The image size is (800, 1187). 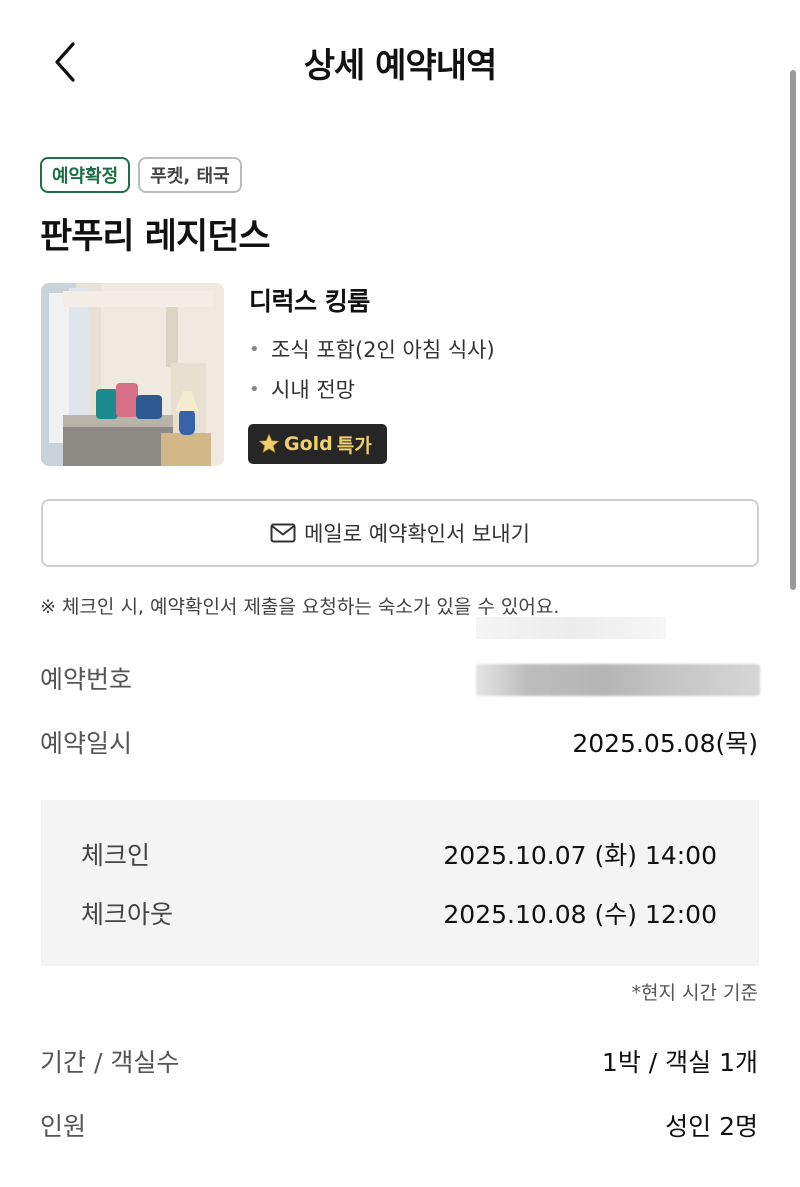 I want to click on location-badge: 푸켓, 태국, so click(x=190, y=175).